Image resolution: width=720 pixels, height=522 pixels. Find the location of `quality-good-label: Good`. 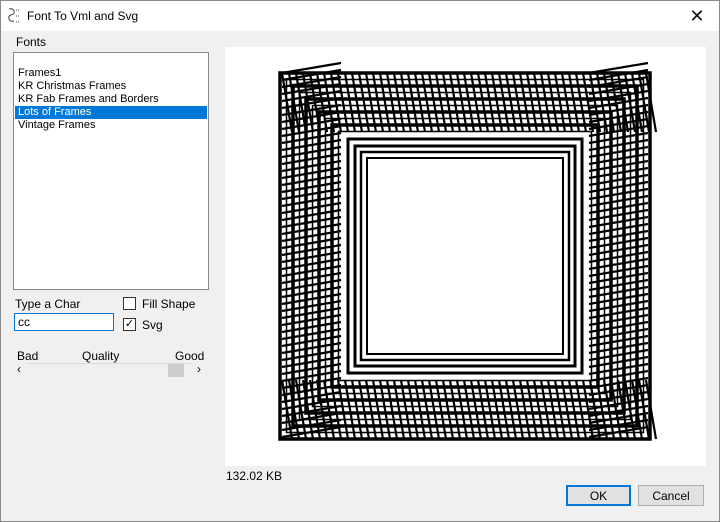

quality-good-label: Good is located at coordinates (190, 356).